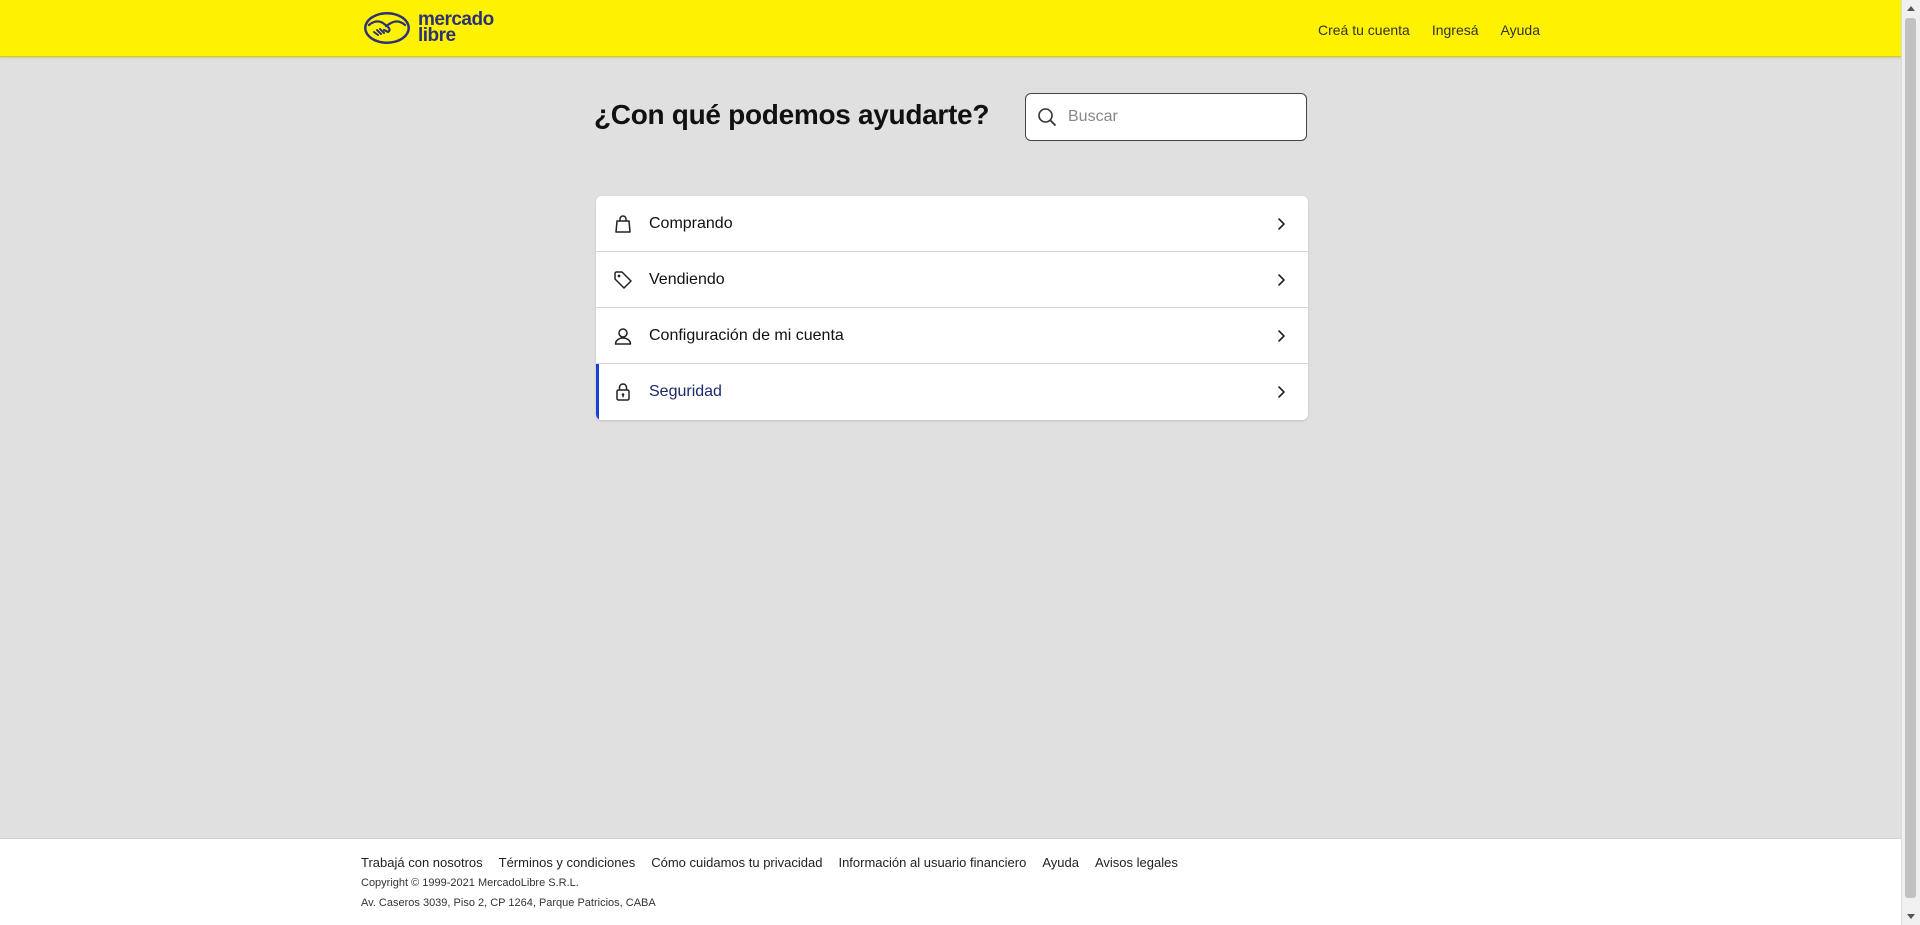  What do you see at coordinates (387, 28) in the screenshot?
I see `handshake-logo-icon` at bounding box center [387, 28].